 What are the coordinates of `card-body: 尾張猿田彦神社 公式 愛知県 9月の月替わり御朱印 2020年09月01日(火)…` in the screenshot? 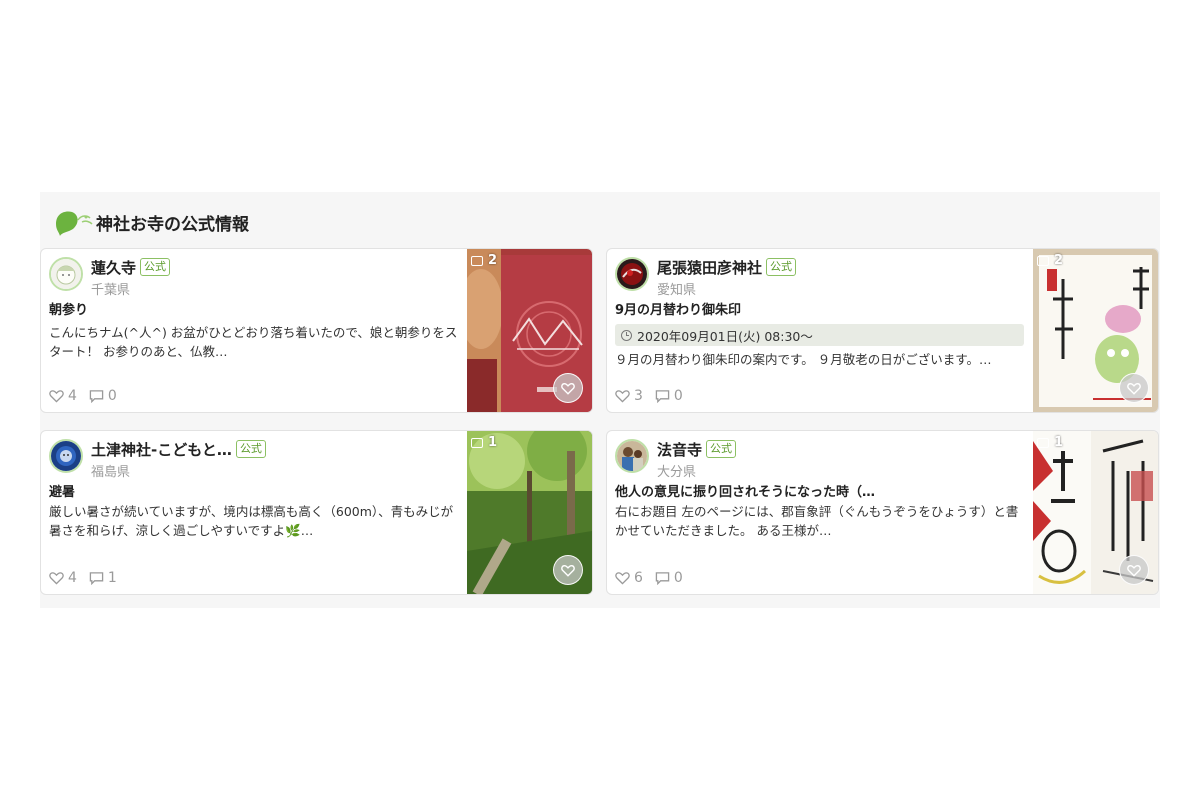 It's located at (819, 334).